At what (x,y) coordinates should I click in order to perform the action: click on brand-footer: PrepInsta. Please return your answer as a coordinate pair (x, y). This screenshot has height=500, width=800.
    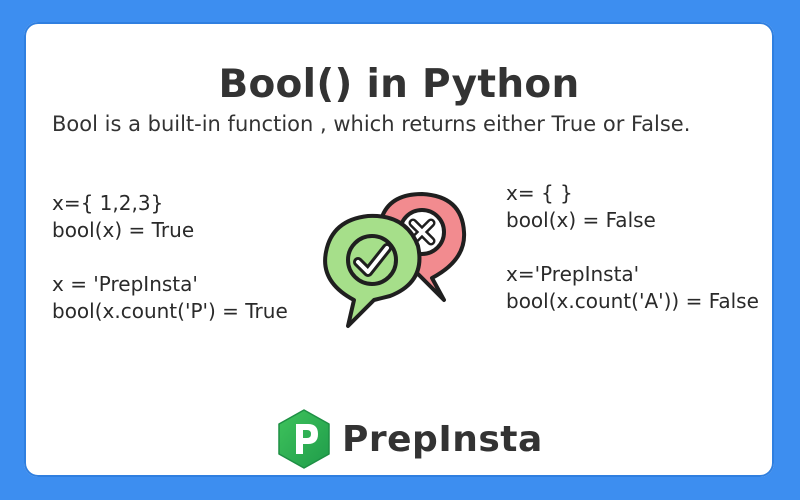
    Looking at the image, I should click on (409, 439).